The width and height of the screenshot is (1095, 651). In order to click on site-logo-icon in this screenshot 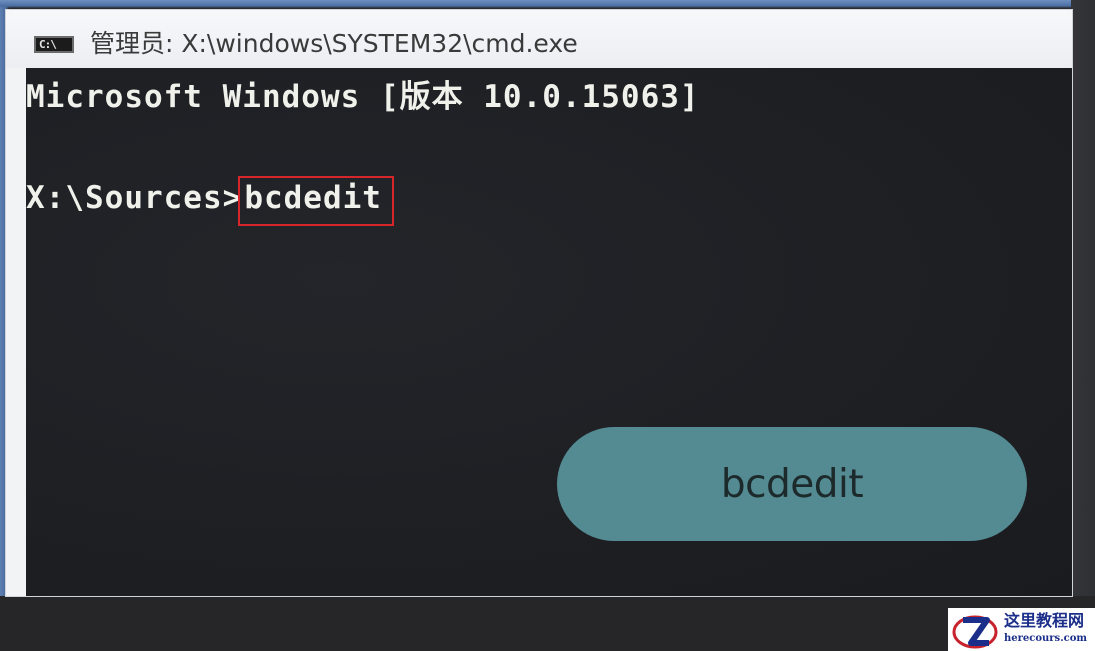, I will do `click(975, 632)`.